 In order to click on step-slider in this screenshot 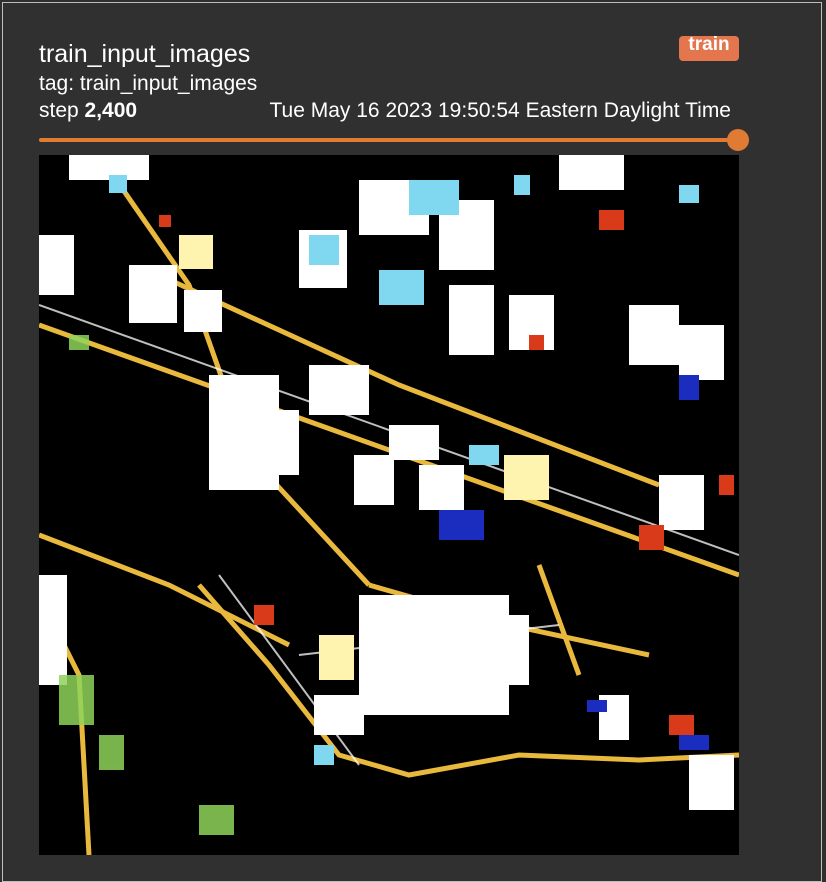, I will do `click(394, 140)`.